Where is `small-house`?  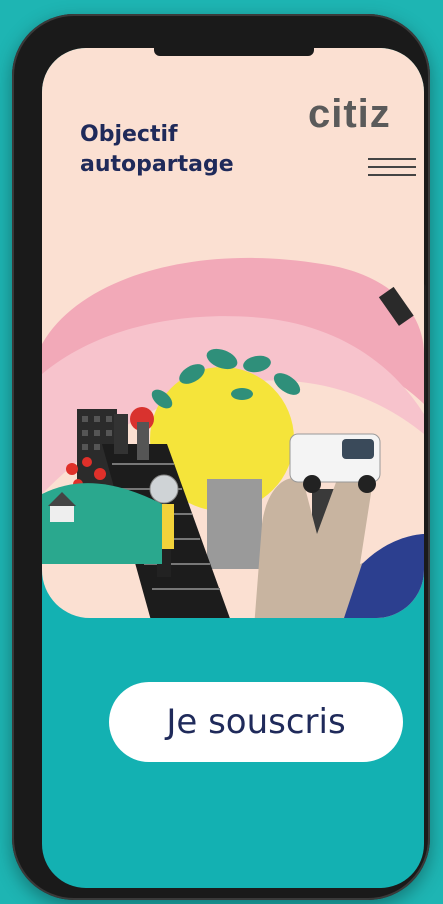
small-house is located at coordinates (62, 513).